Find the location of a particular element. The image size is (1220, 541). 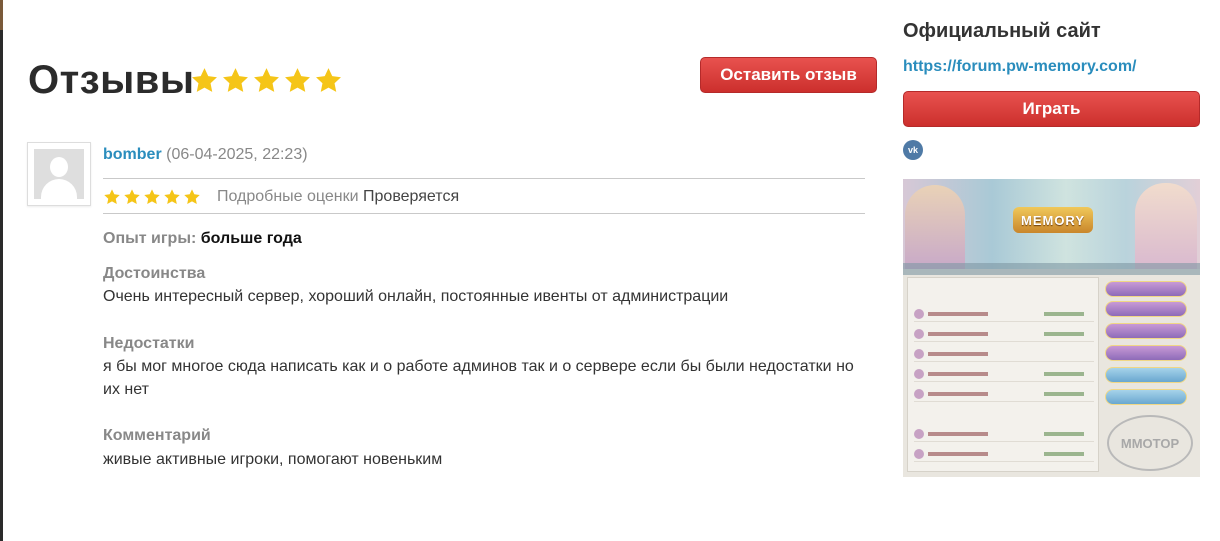

title-rating-stars is located at coordinates (266, 80).